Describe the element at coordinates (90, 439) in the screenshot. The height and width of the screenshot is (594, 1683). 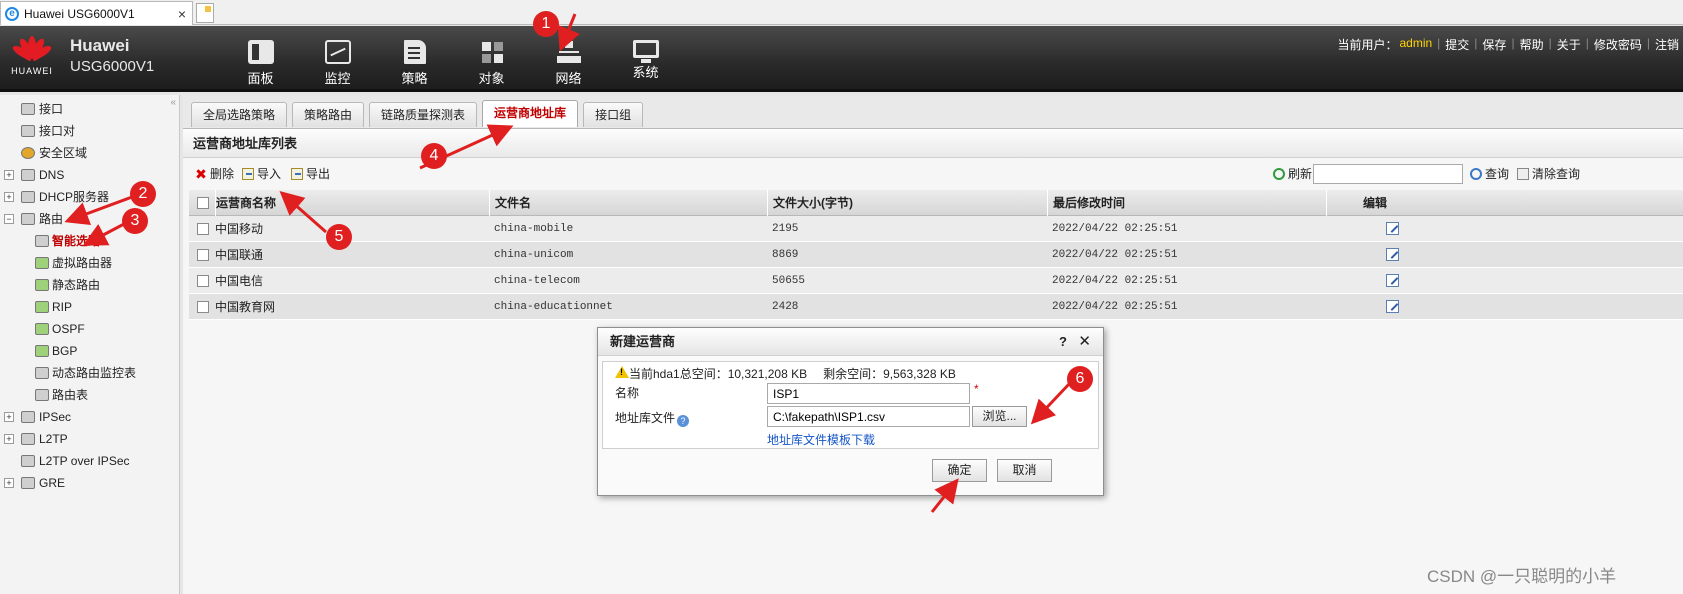
I see `sidebar-item-l2tp: + L2TP` at that location.